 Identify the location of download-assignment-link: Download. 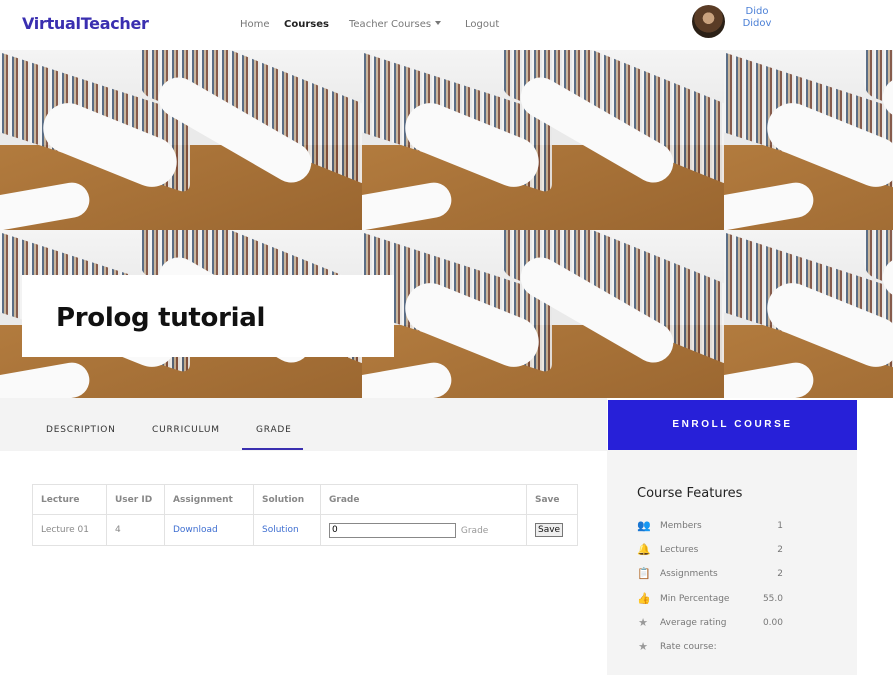
(195, 530).